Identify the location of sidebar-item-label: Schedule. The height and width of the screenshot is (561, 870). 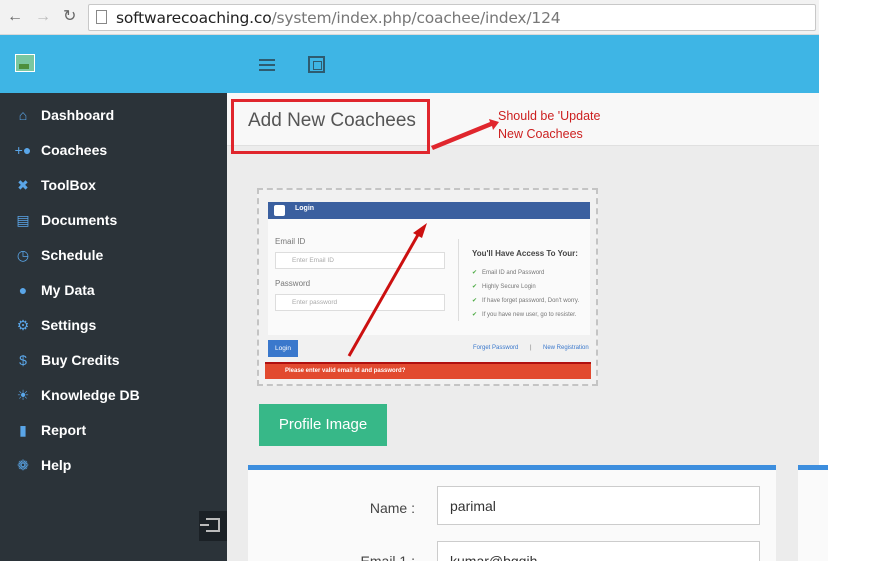
(72, 255).